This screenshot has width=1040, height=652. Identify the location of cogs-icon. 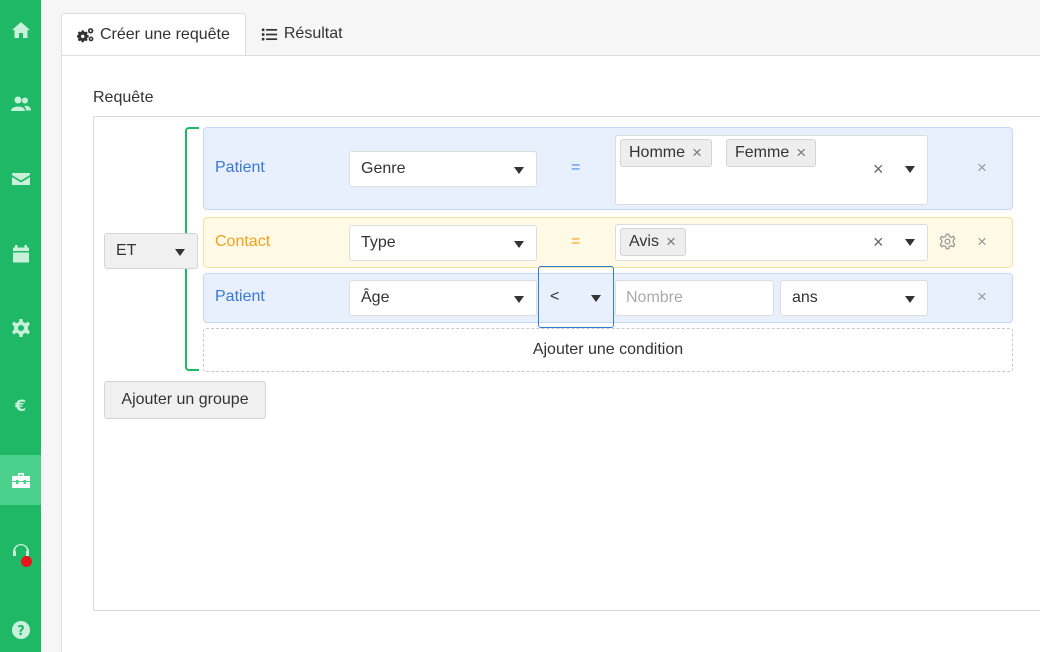
(85, 34).